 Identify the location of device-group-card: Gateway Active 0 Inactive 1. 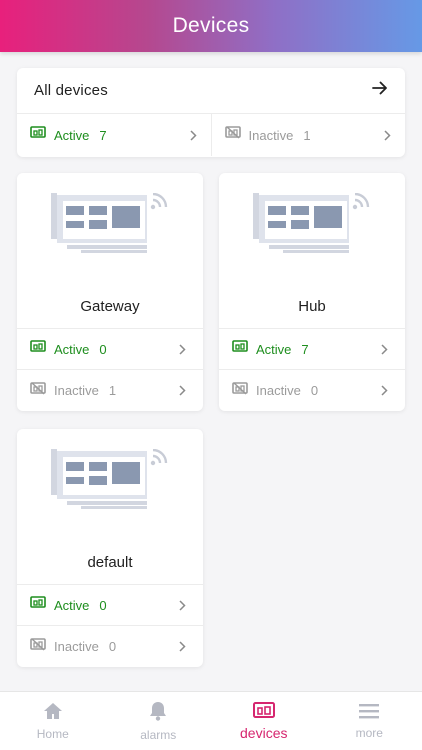
(110, 292).